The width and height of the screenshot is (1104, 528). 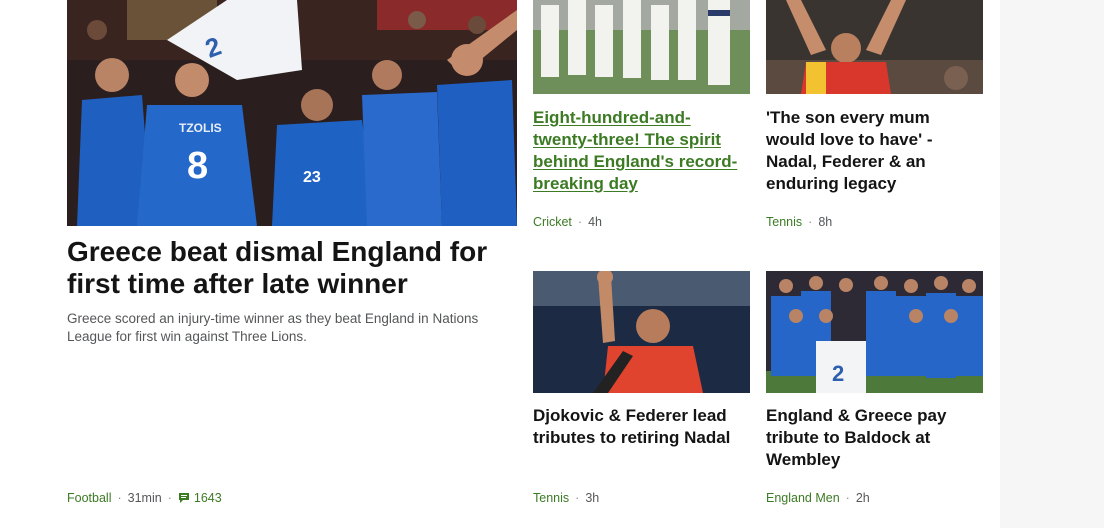 I want to click on topic-tag: Football, so click(x=89, y=498).